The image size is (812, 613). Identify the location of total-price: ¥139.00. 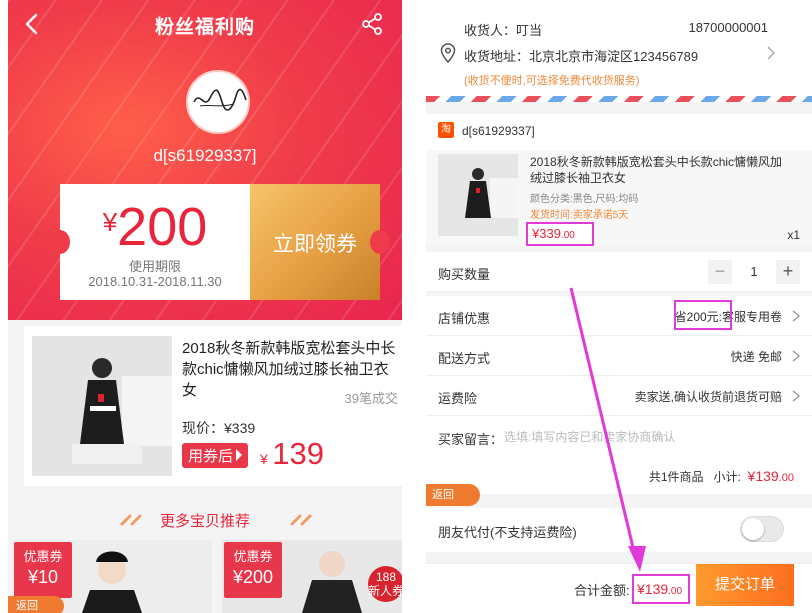
(661, 589).